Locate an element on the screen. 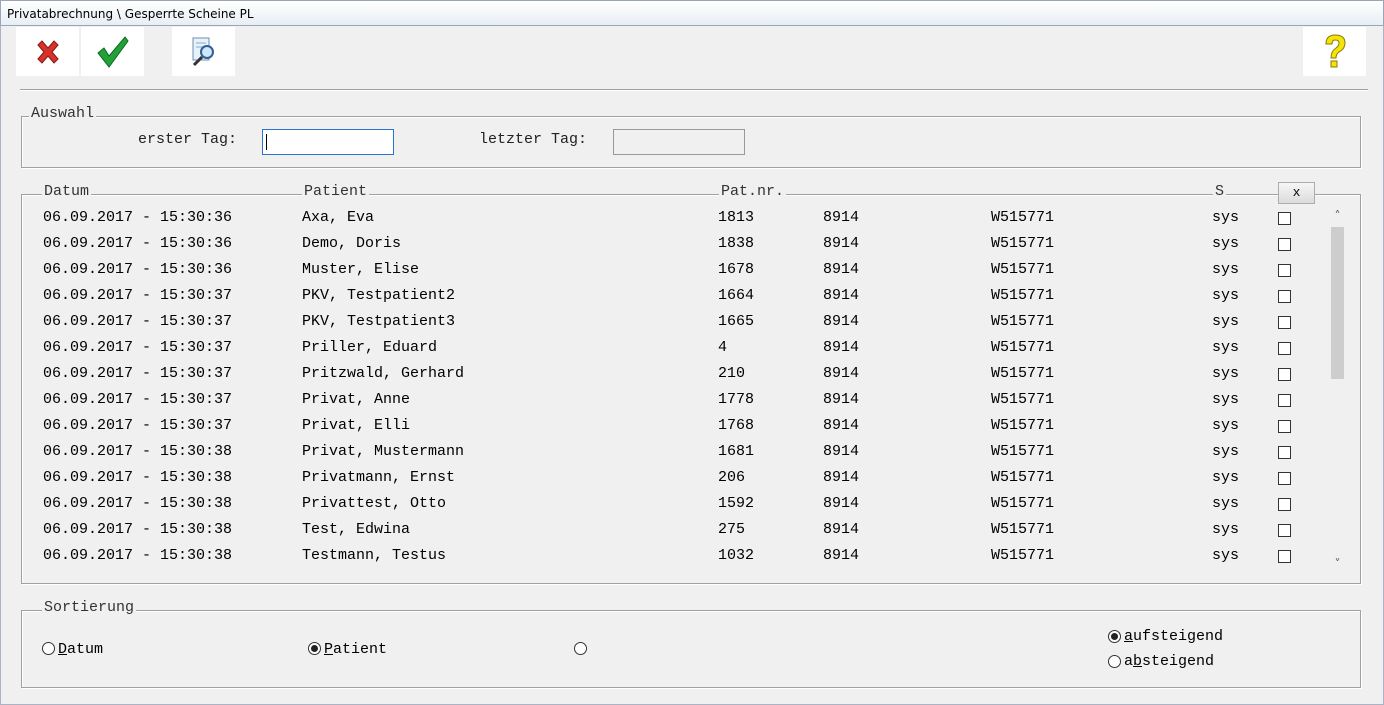 The height and width of the screenshot is (705, 1384). scroll-up-icon: ˄ is located at coordinates (1337, 216).